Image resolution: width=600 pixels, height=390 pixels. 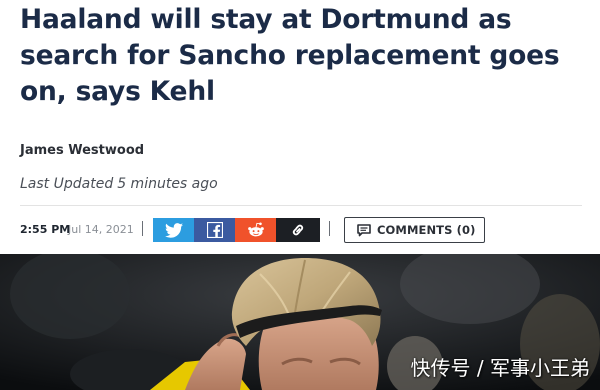 What do you see at coordinates (82, 150) in the screenshot?
I see `author-name: James Westwood` at bounding box center [82, 150].